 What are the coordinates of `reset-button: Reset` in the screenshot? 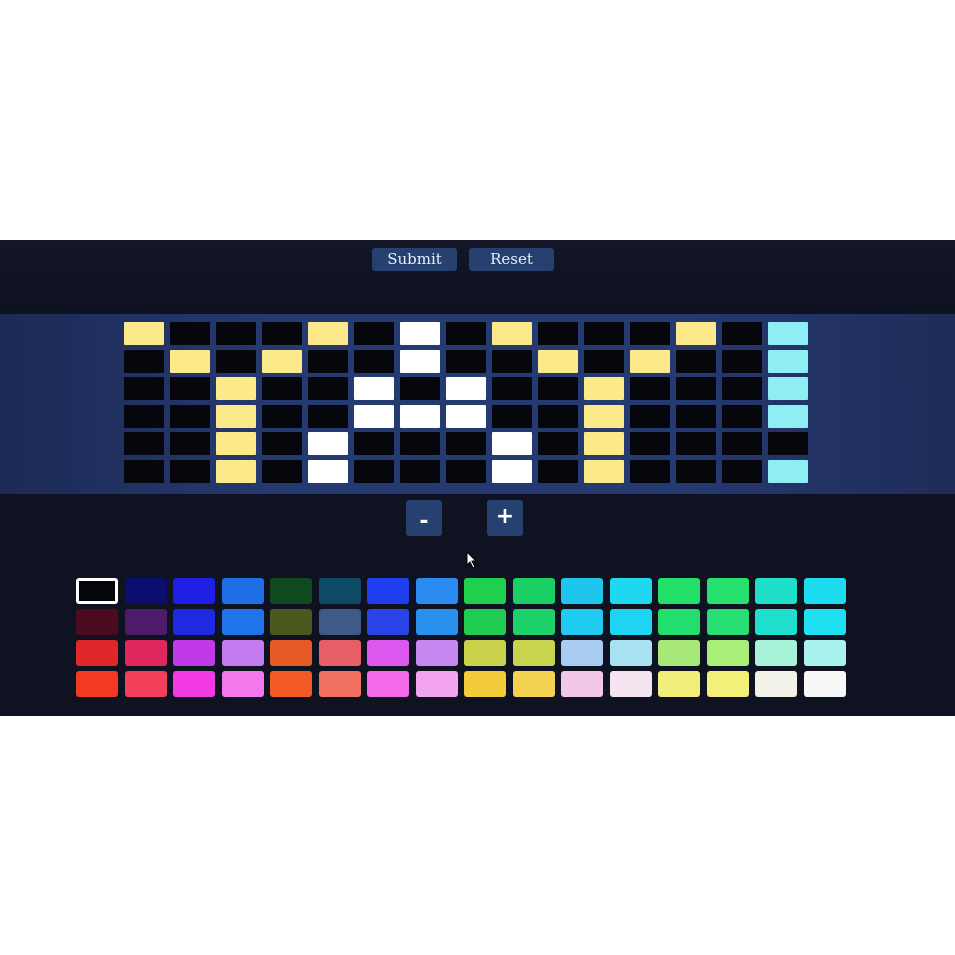 It's located at (511, 259).